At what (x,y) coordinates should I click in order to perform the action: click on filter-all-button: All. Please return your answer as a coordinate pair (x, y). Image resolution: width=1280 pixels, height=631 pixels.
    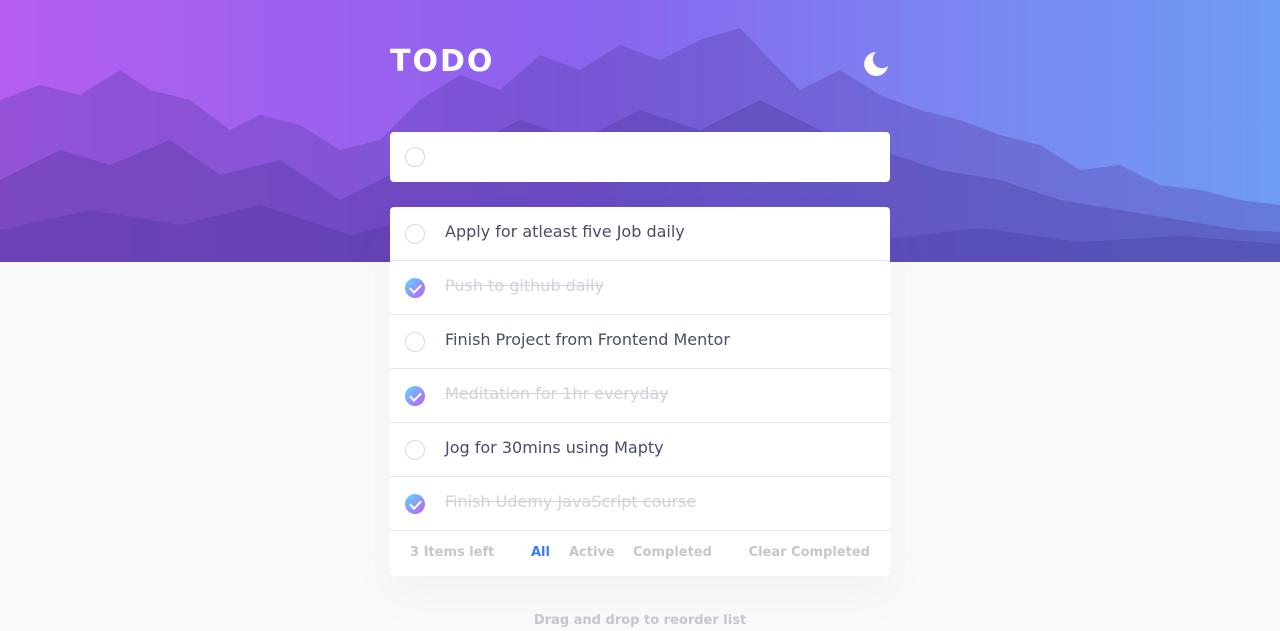
    Looking at the image, I should click on (540, 552).